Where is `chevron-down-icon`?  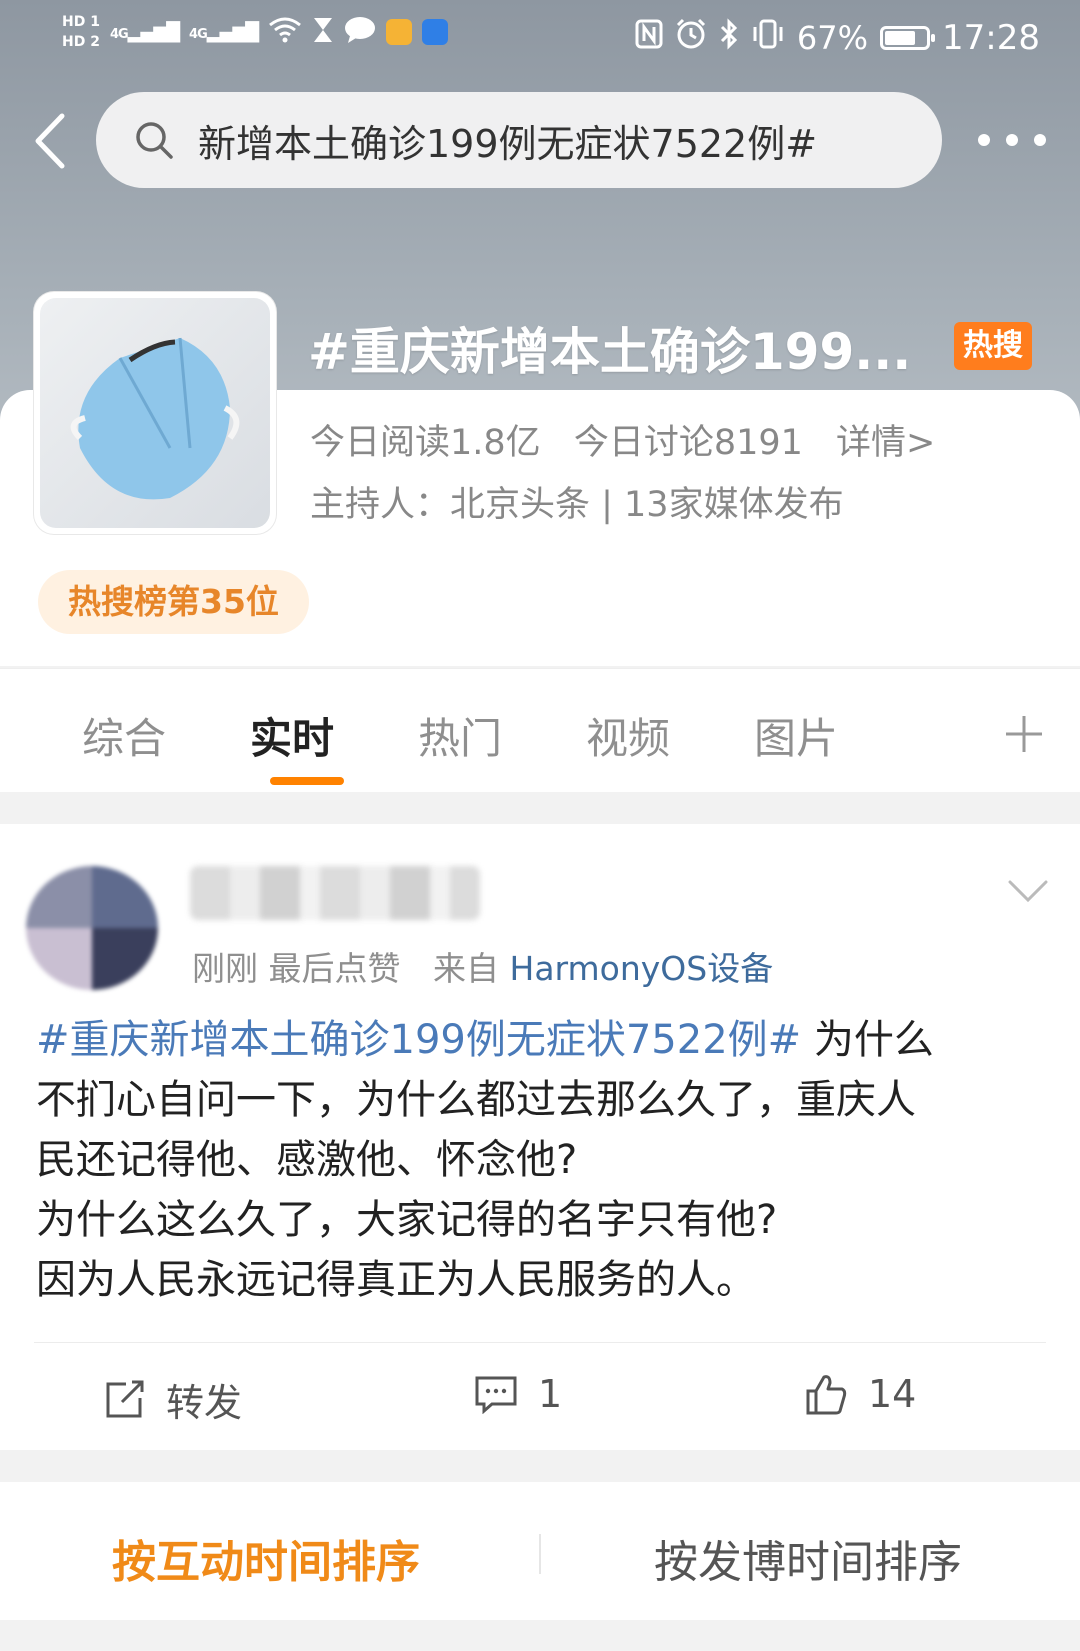
chevron-down-icon is located at coordinates (1028, 891).